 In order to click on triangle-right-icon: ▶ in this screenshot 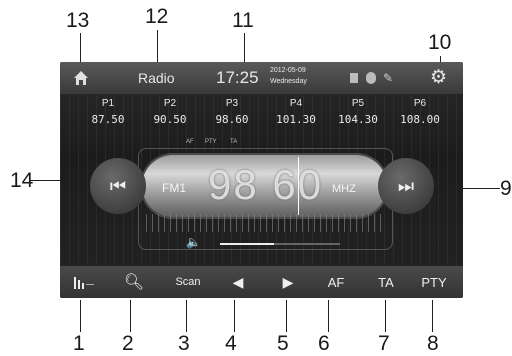, I will do `click(288, 281)`.